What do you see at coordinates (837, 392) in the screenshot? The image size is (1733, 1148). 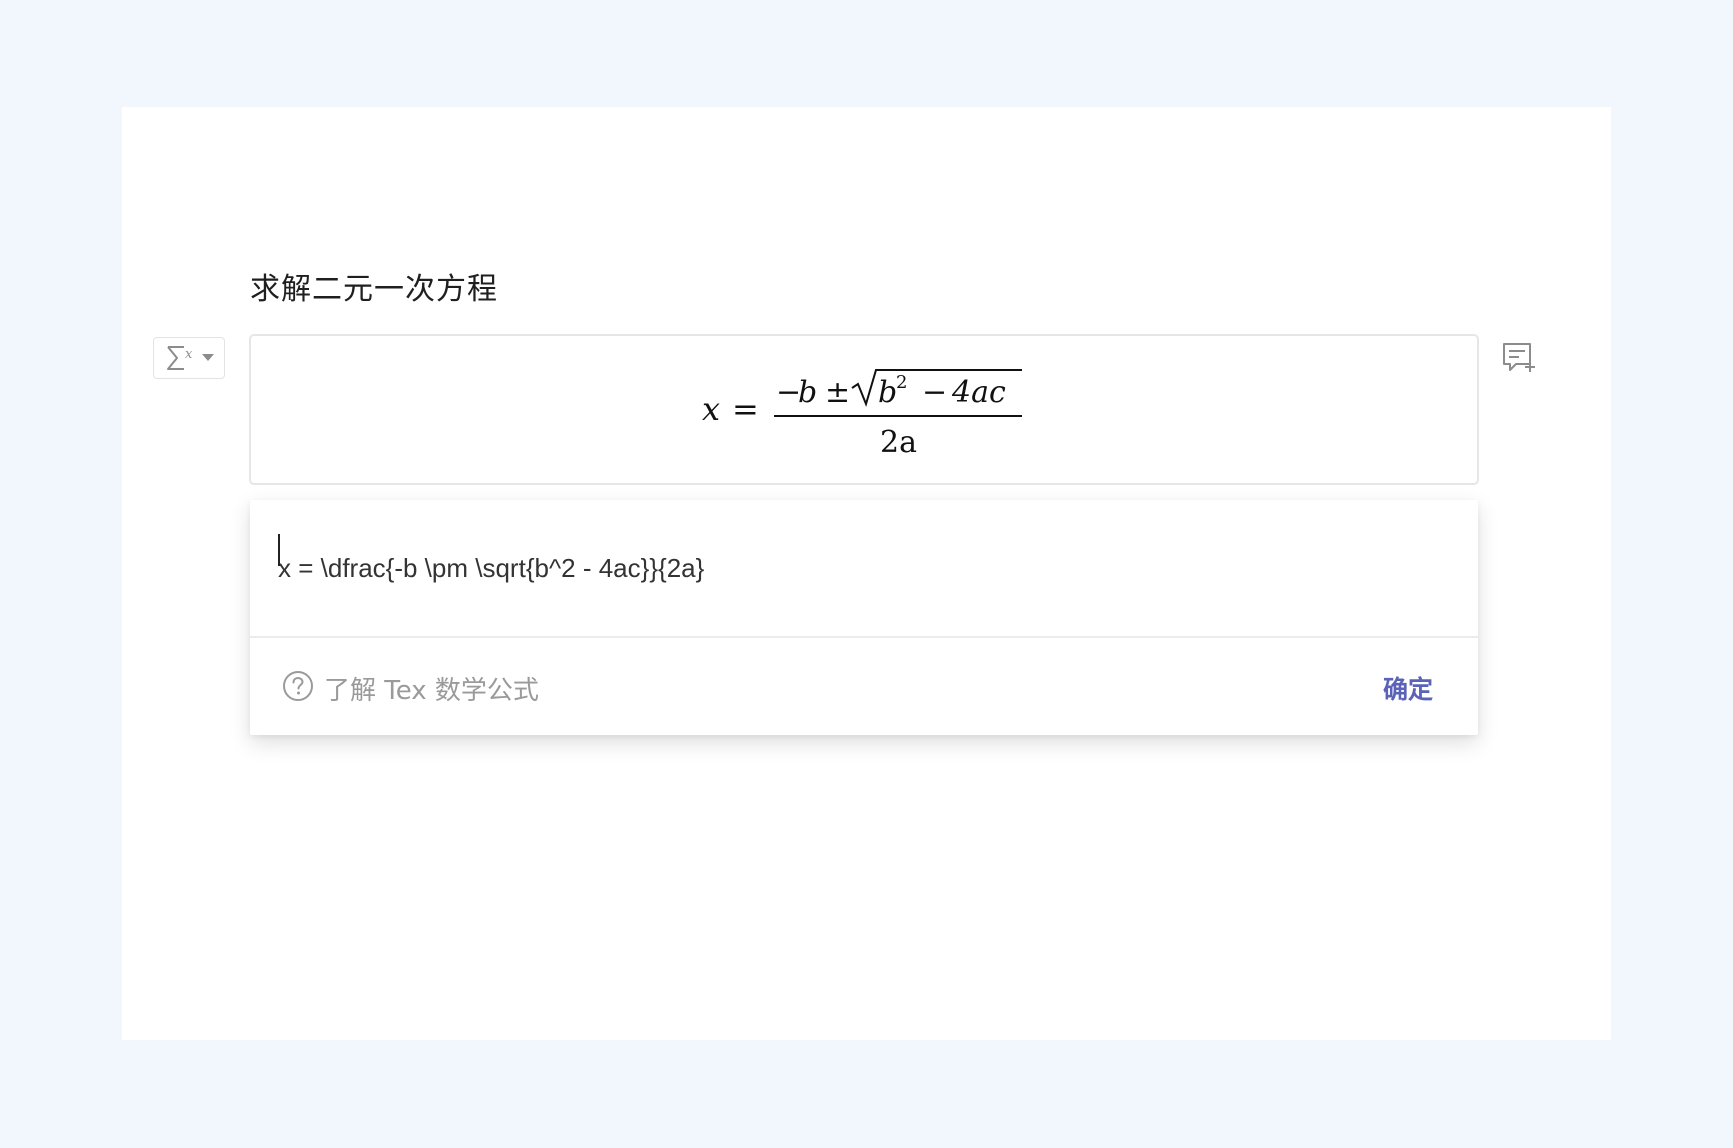 I see `formula-plus-minus: ±` at bounding box center [837, 392].